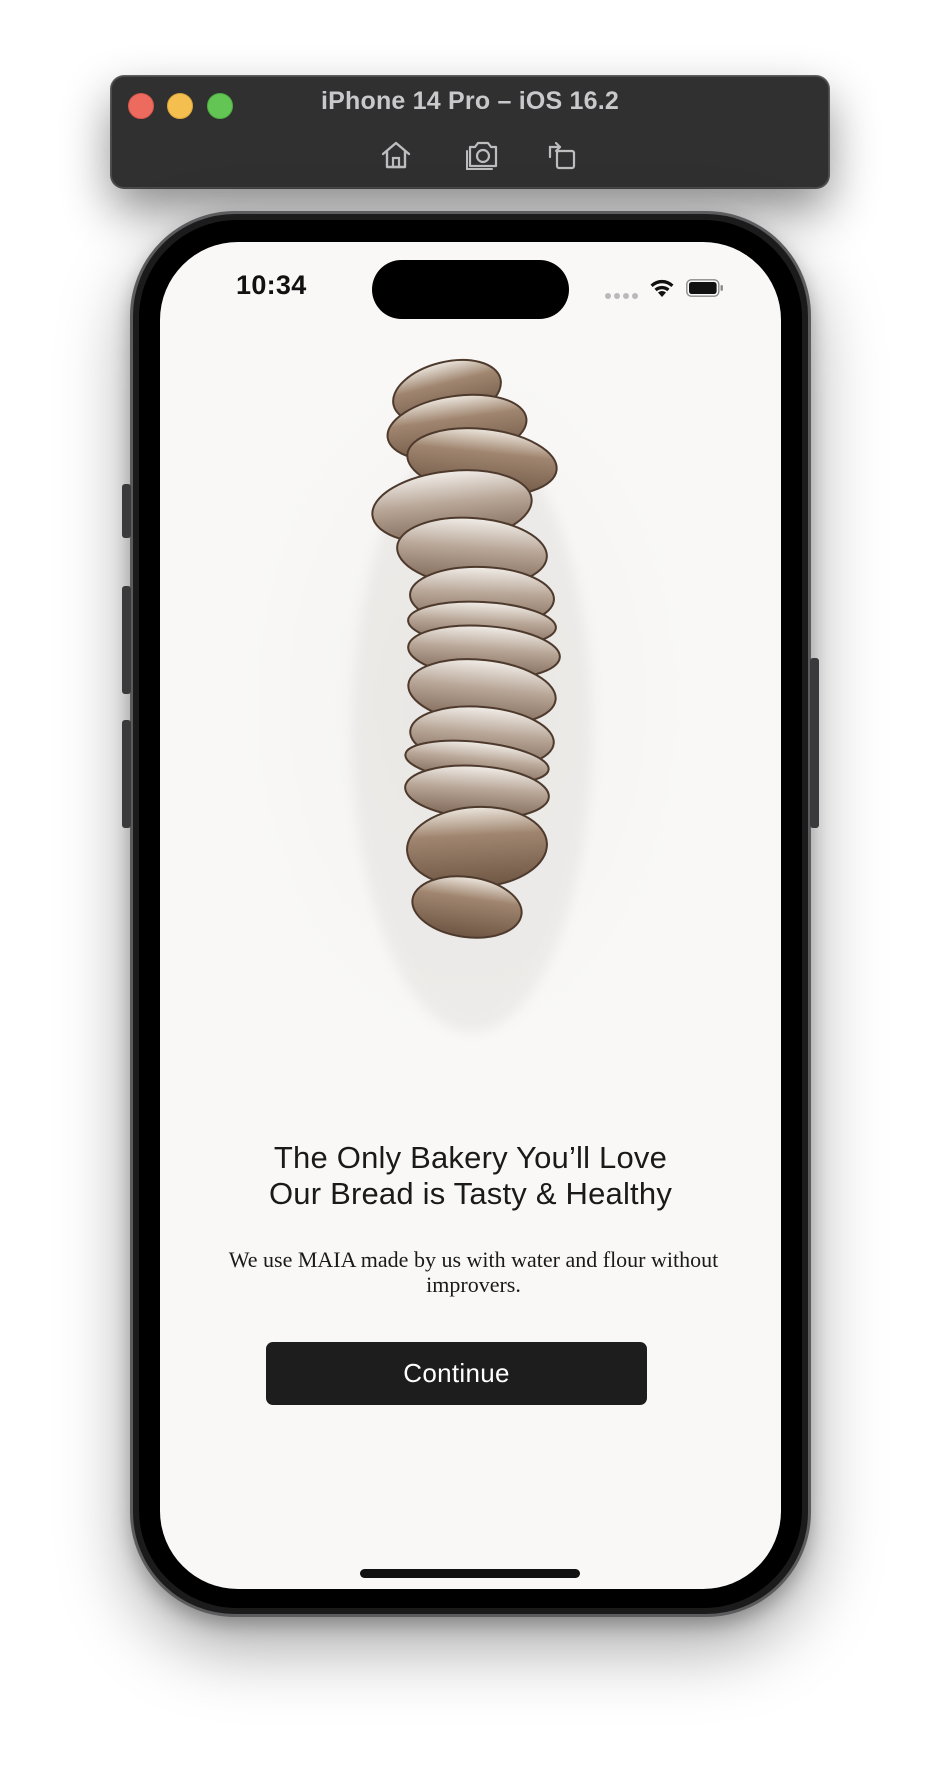 This screenshot has width=940, height=1770. What do you see at coordinates (470, 289) in the screenshot?
I see `dynamic-island` at bounding box center [470, 289].